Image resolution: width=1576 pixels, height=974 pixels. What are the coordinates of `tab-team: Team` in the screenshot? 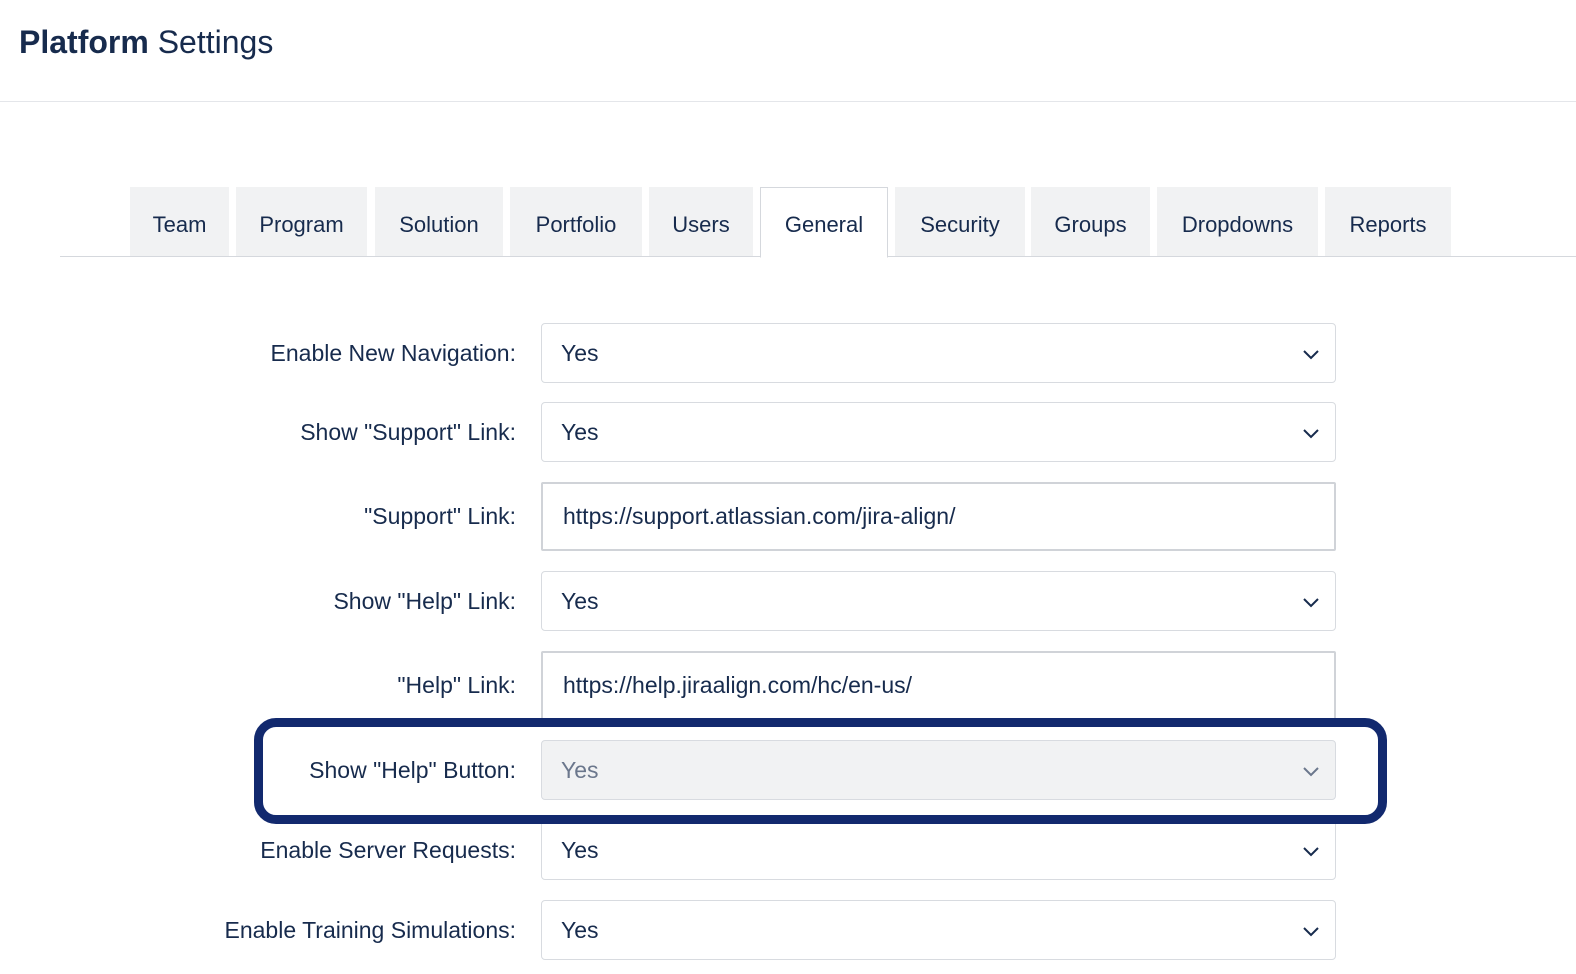 It's located at (179, 221).